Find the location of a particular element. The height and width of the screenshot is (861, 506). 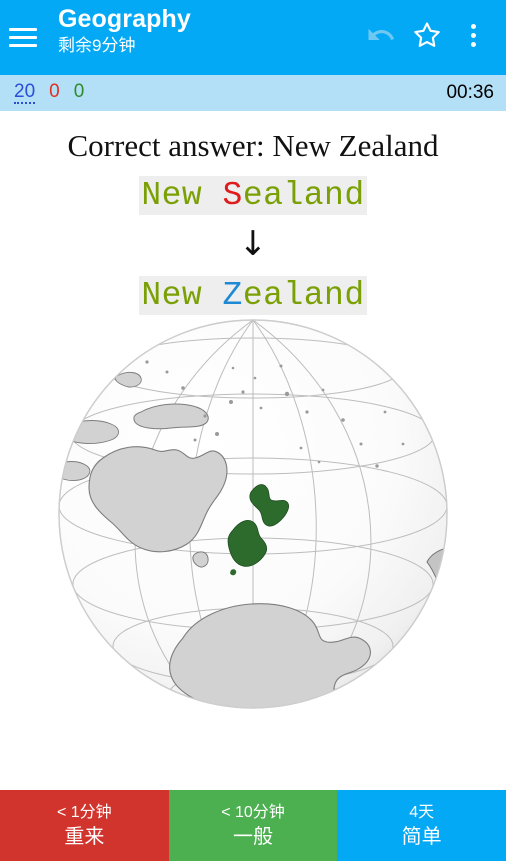

diff-arrow: ↓ is located at coordinates (253, 244).